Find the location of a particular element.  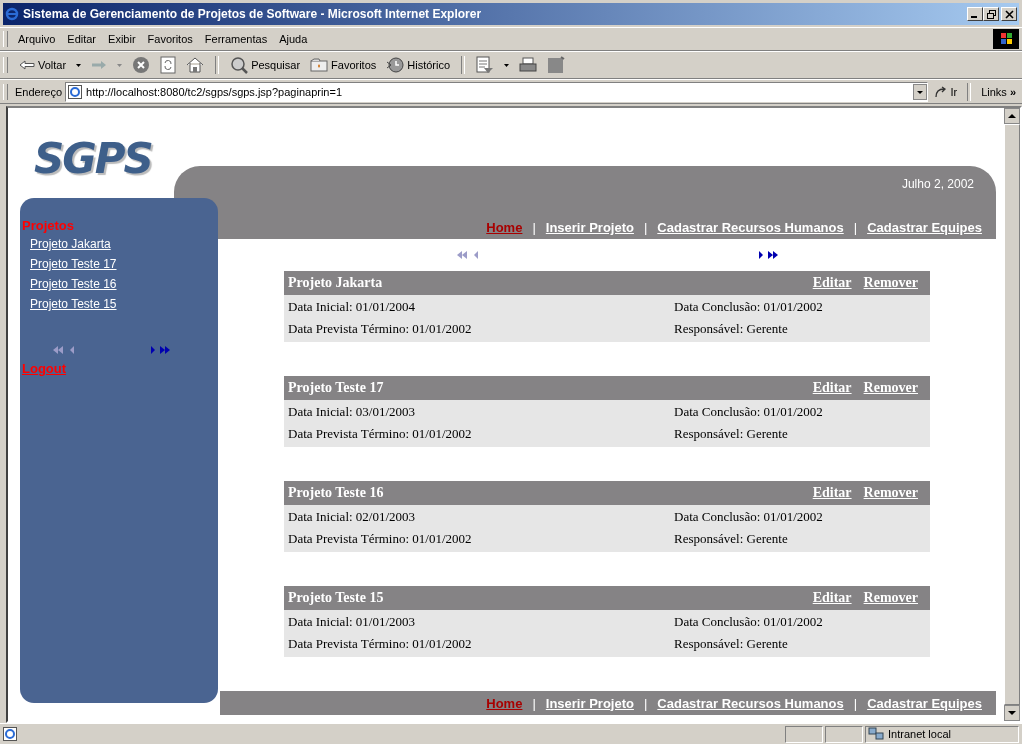

address-field: http://localhost:8080/tc2/sgps/sgps.jsp?paginaprin=1 is located at coordinates (497, 91).